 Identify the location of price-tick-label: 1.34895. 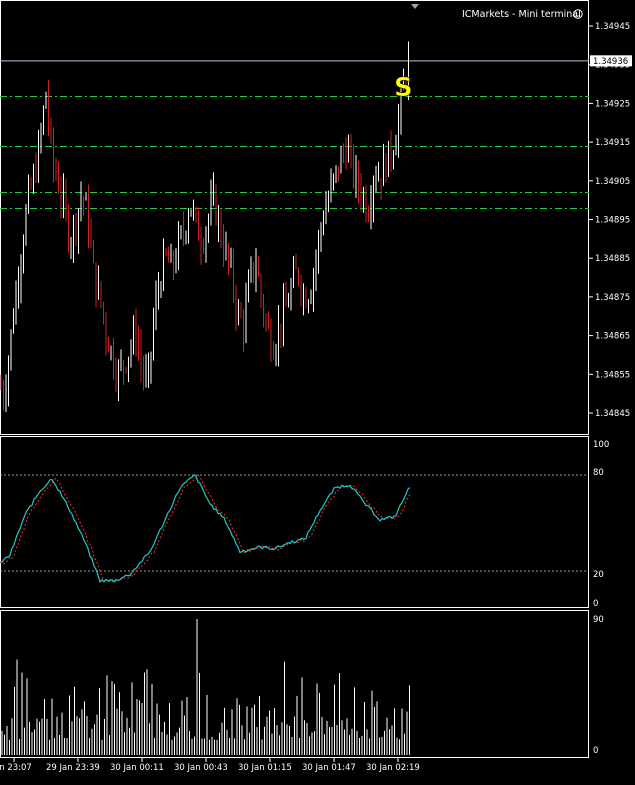
(612, 221).